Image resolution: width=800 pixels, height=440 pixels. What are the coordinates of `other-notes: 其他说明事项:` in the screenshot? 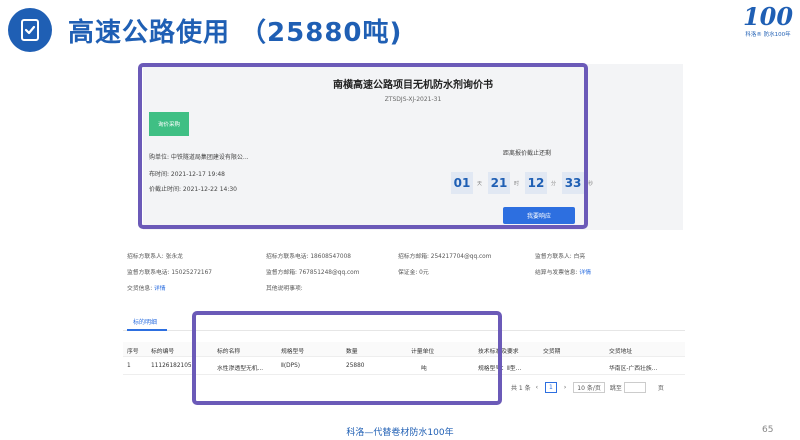 It's located at (284, 289).